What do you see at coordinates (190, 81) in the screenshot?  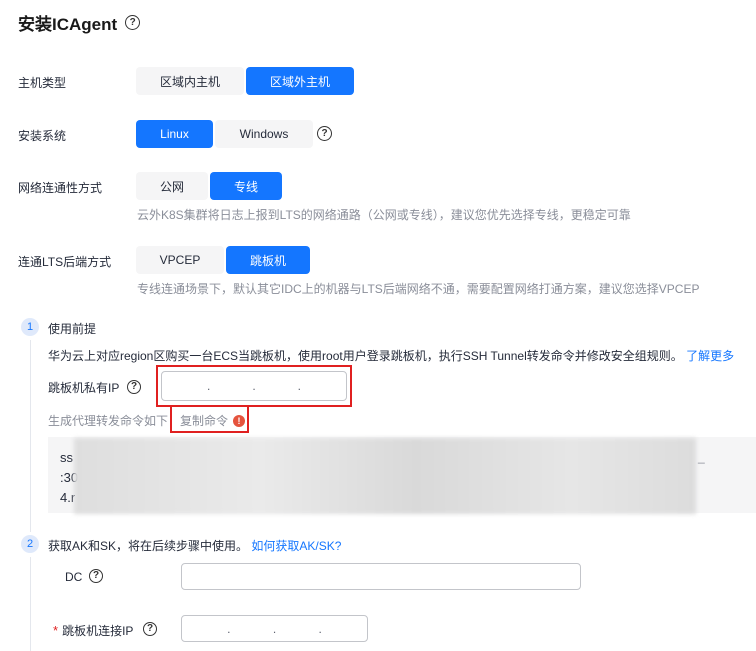 I see `host-type-option-internal: 区域内主机` at bounding box center [190, 81].